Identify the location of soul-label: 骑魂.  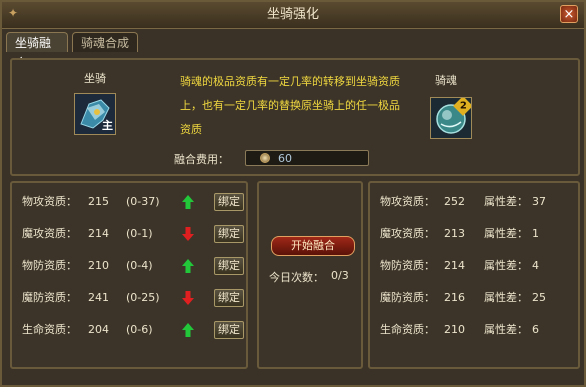
(446, 80).